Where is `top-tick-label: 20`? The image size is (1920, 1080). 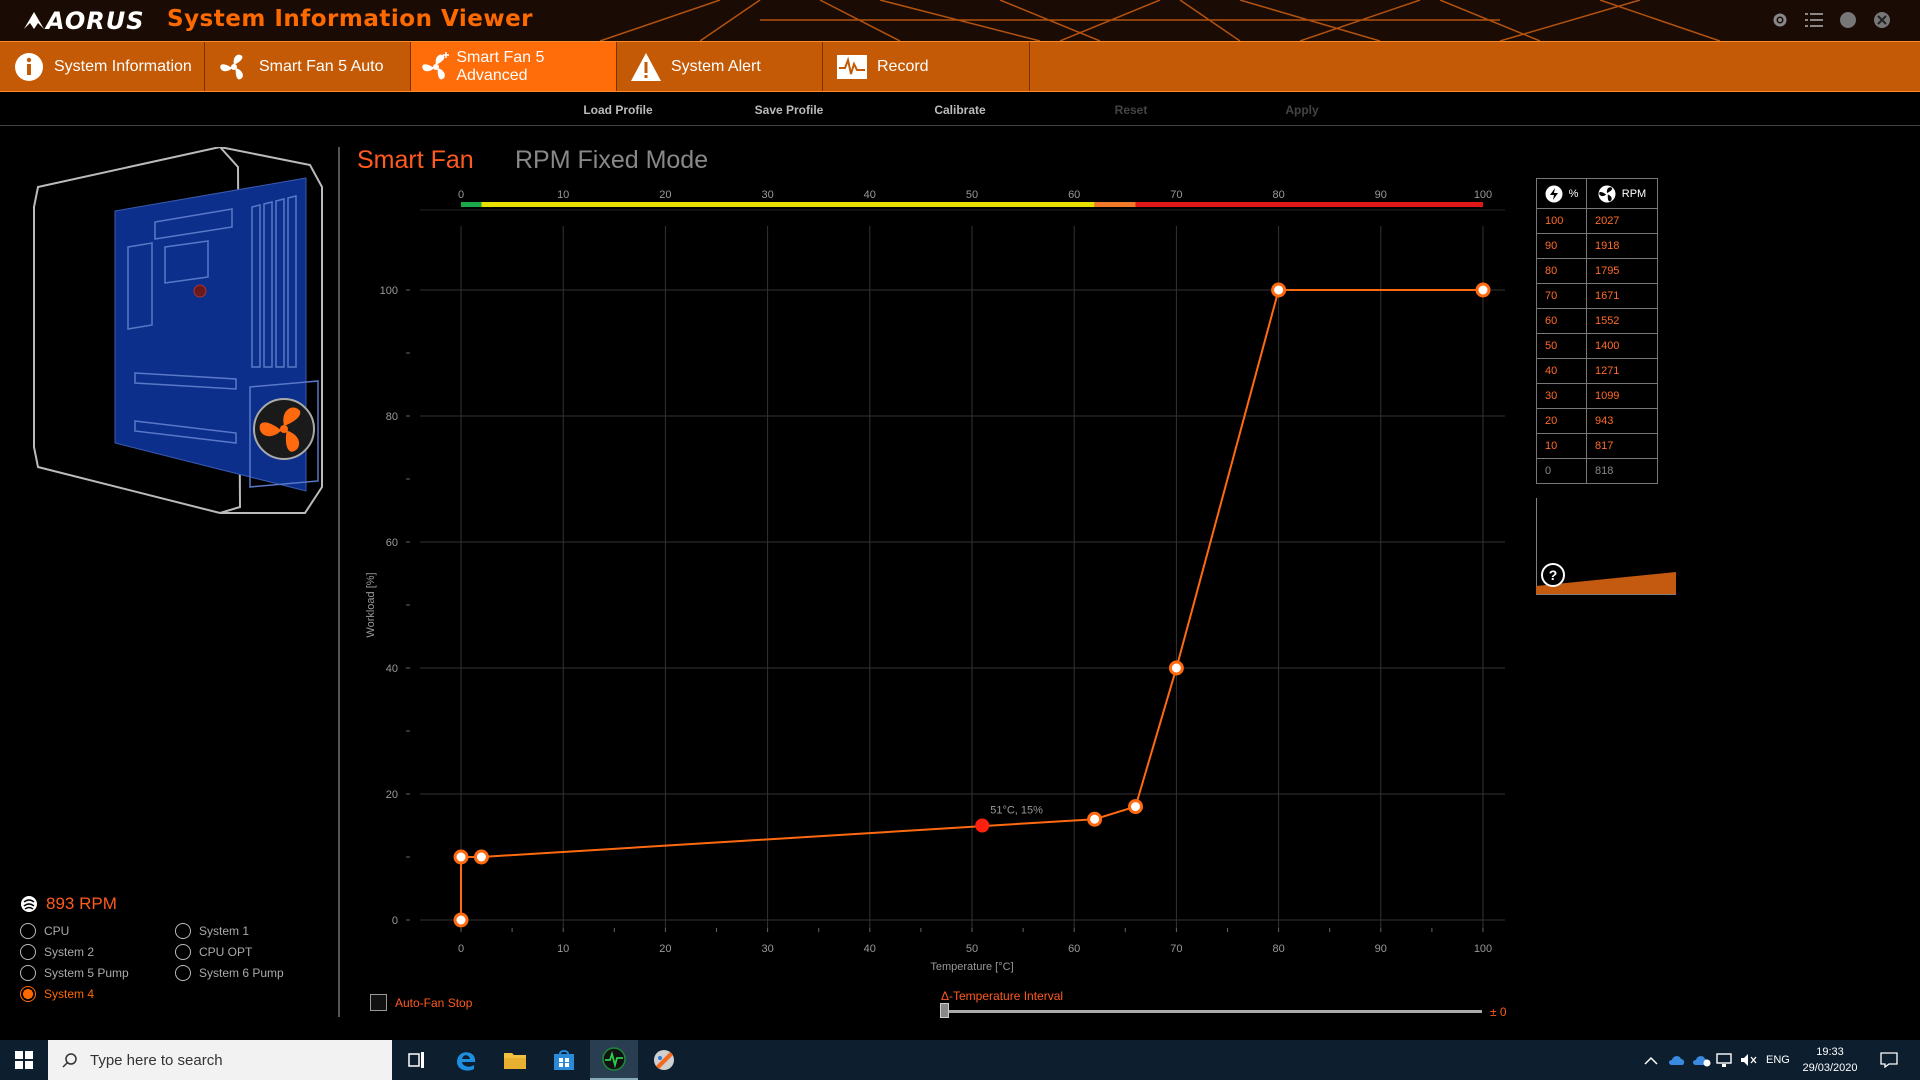
top-tick-label: 20 is located at coordinates (665, 195).